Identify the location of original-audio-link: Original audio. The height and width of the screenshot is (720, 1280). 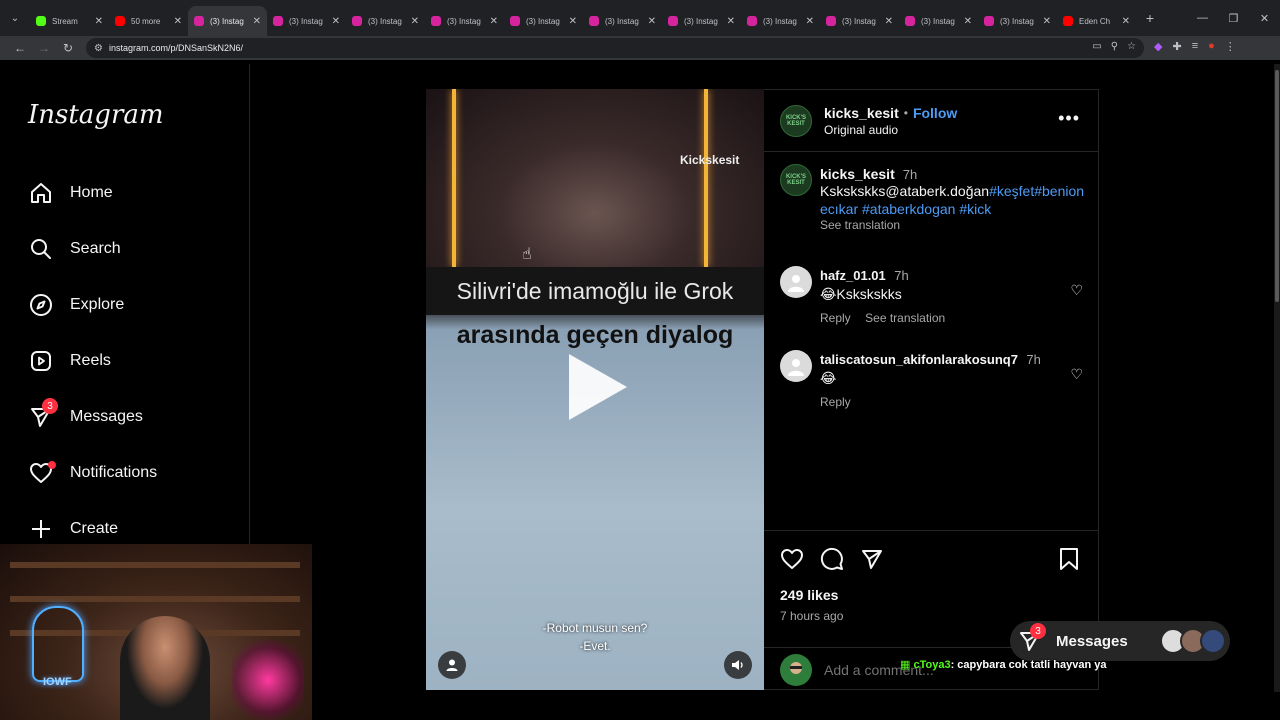
(861, 130).